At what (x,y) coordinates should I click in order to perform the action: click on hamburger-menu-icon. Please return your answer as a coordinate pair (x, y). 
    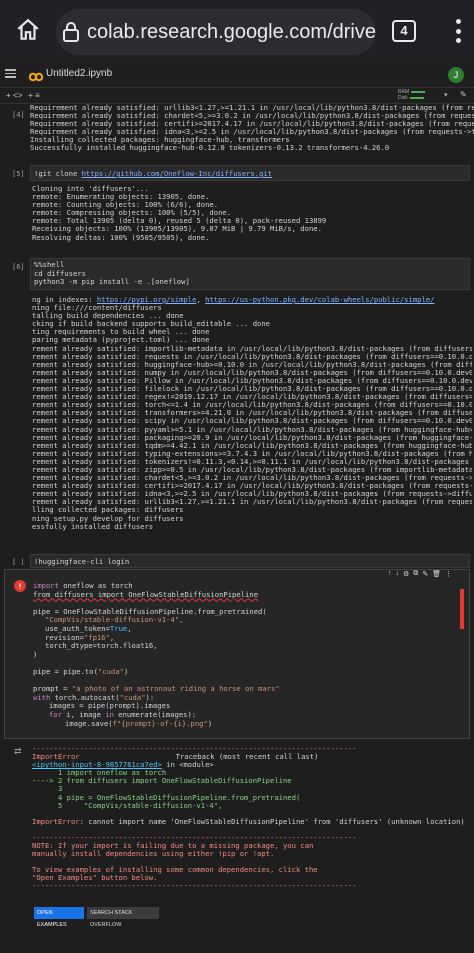
    Looking at the image, I should click on (16, 73).